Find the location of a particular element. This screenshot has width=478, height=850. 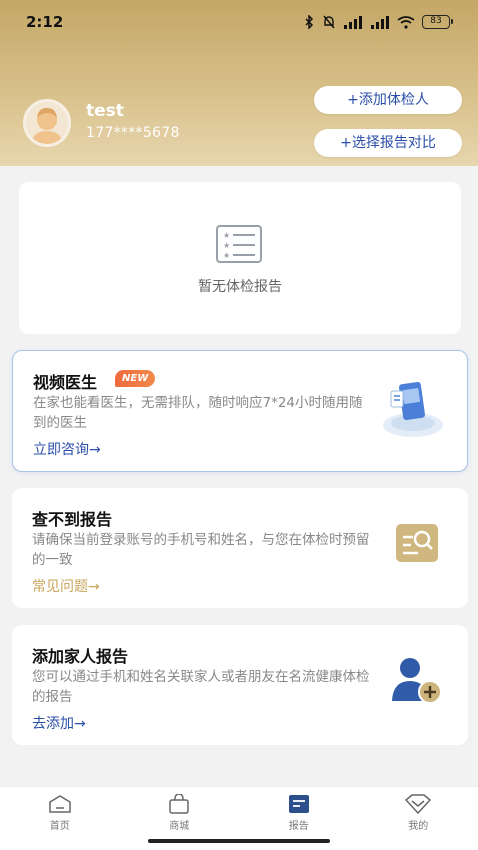

add-user-icon is located at coordinates (417, 681).